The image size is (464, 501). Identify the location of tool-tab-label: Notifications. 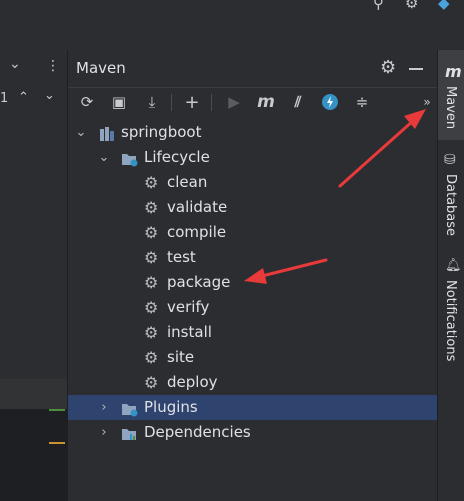
(450, 321).